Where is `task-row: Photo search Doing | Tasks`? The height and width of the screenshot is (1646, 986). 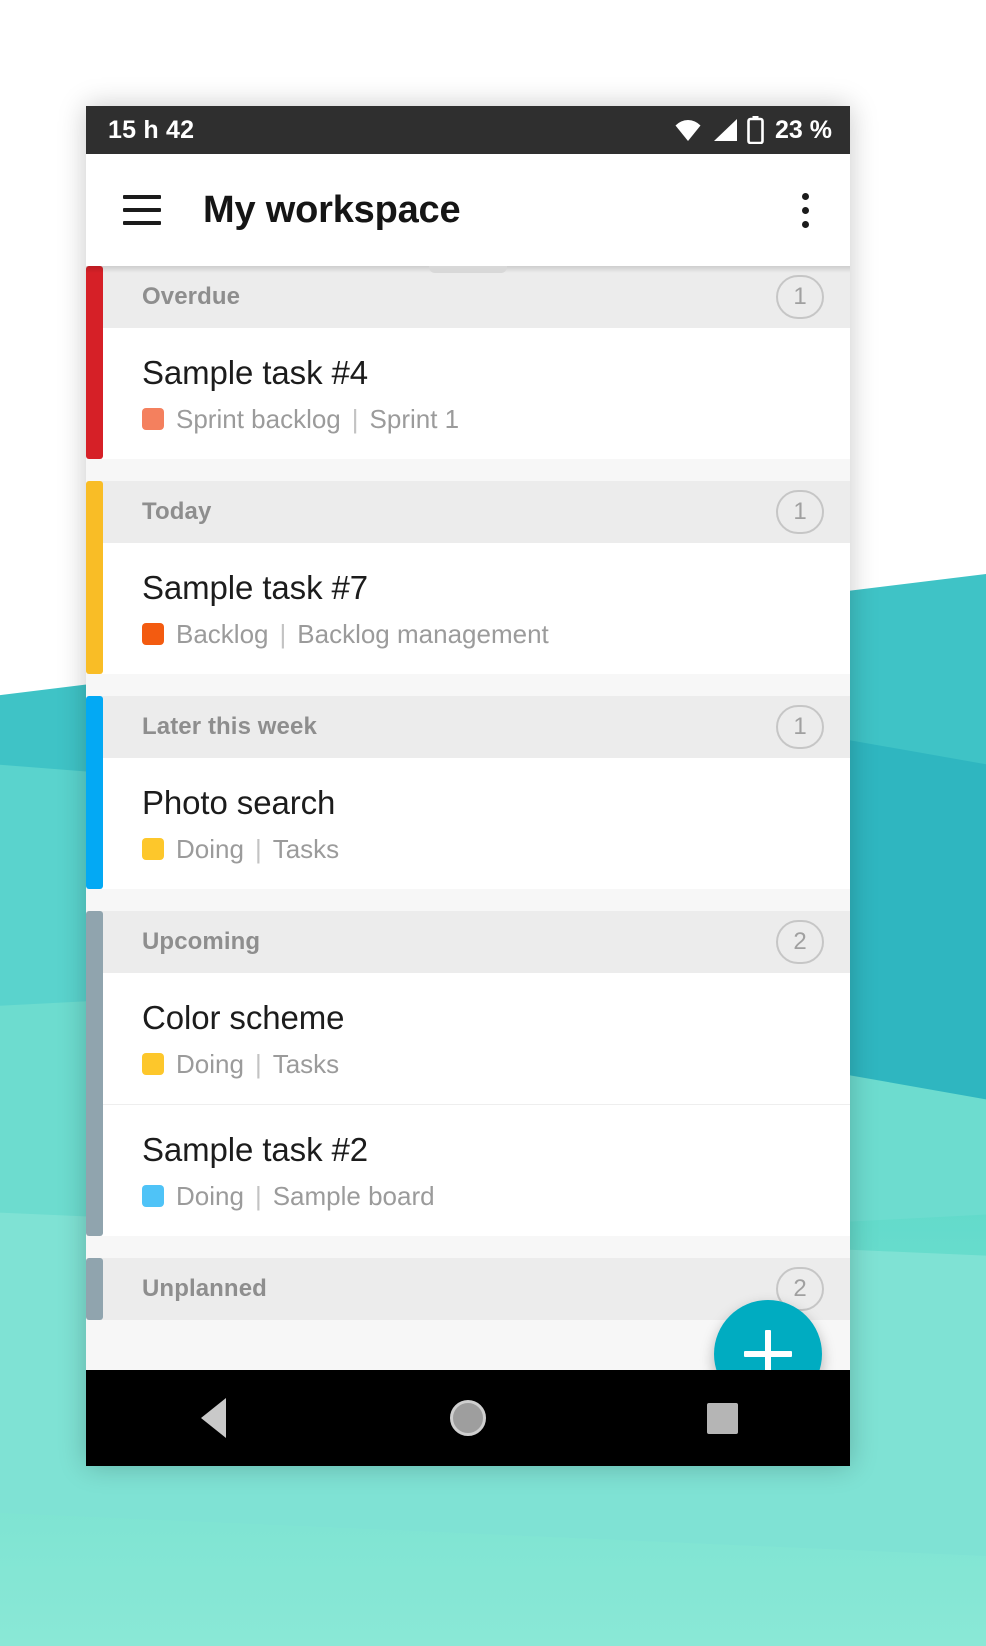 task-row: Photo search Doing | Tasks is located at coordinates (473, 823).